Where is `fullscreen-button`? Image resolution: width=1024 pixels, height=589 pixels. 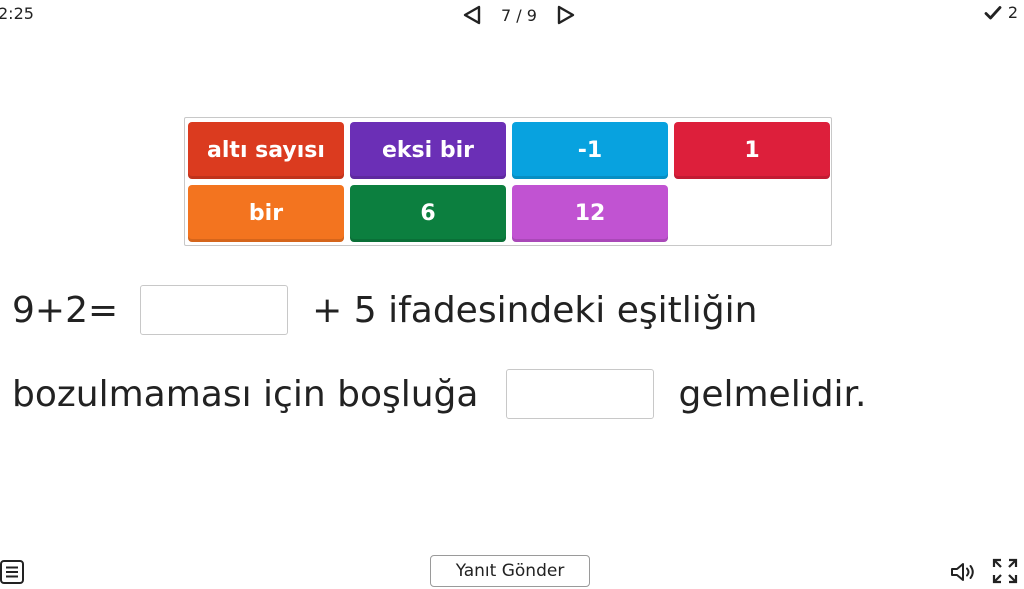 fullscreen-button is located at coordinates (1005, 571).